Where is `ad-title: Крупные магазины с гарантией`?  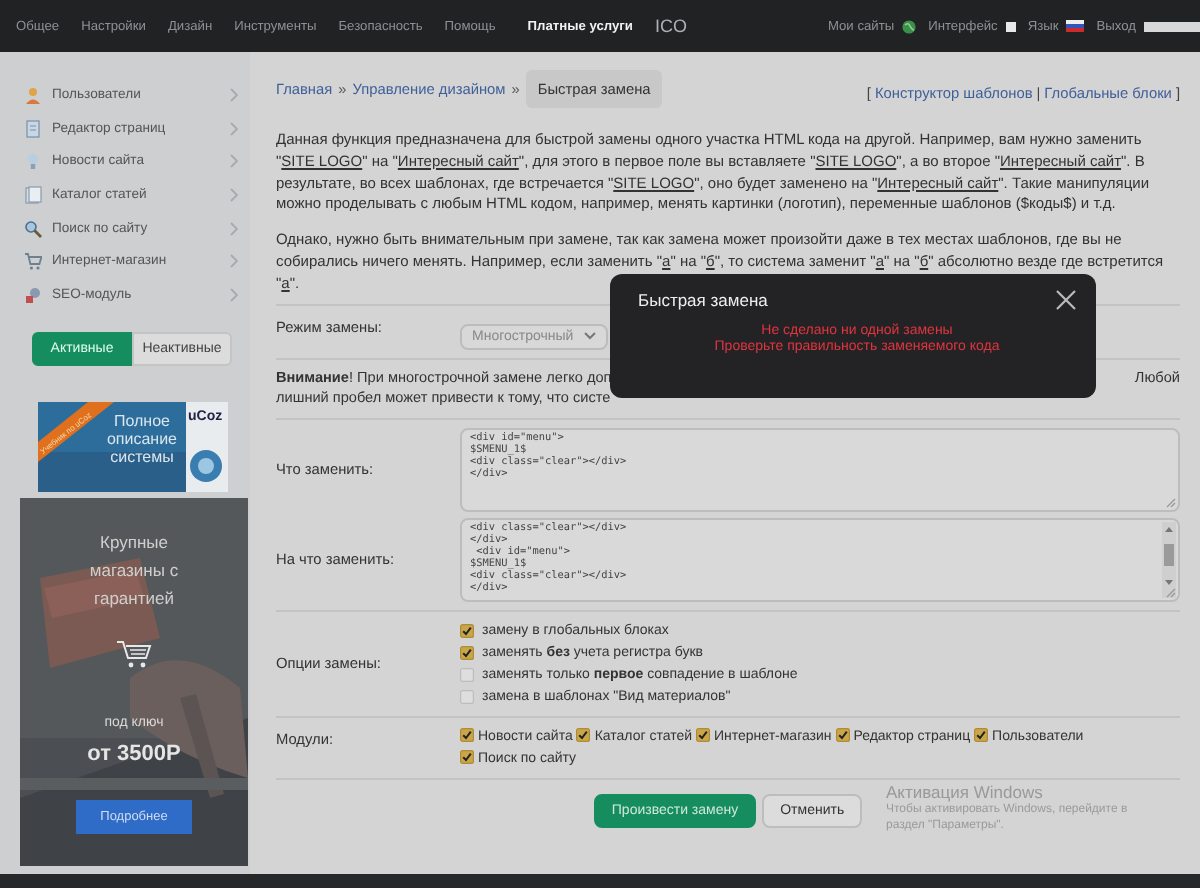
ad-title: Крупные магазины с гарантией is located at coordinates (134, 570).